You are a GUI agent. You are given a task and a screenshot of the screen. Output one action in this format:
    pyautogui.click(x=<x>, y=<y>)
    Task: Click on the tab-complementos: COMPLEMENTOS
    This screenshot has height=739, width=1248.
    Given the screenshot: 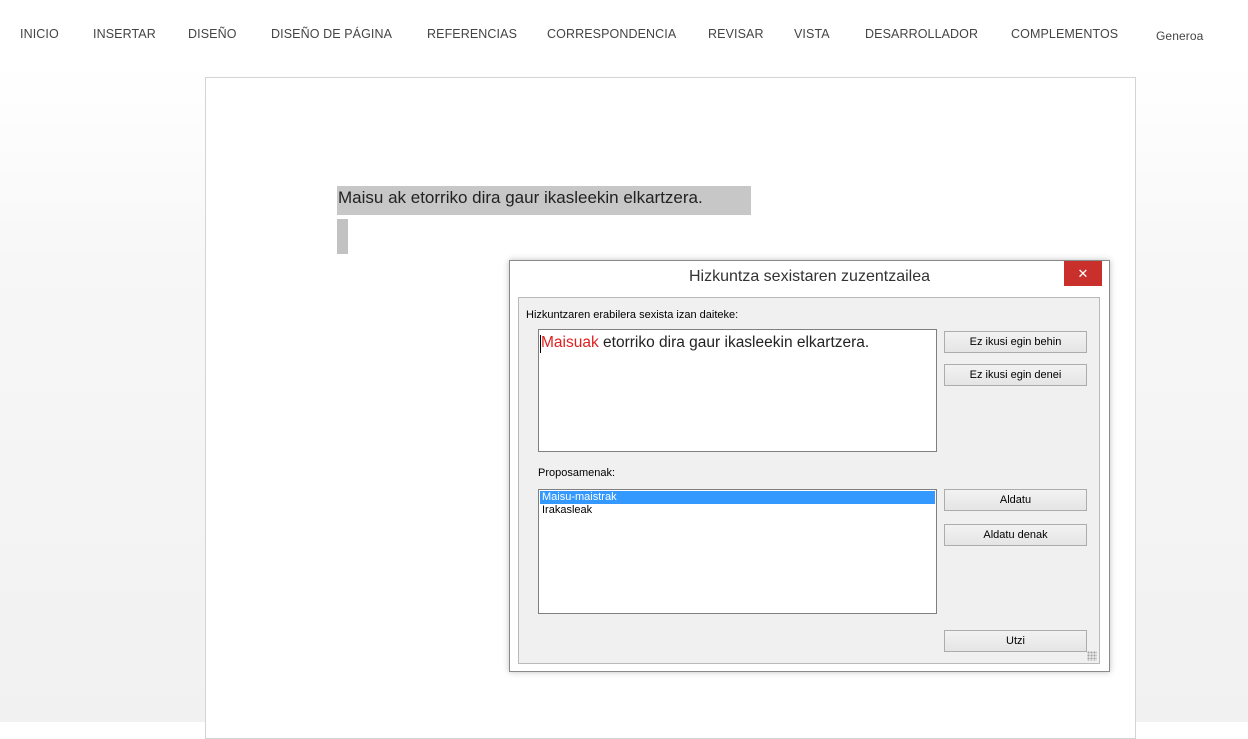 What is the action you would take?
    pyautogui.click(x=1064, y=34)
    